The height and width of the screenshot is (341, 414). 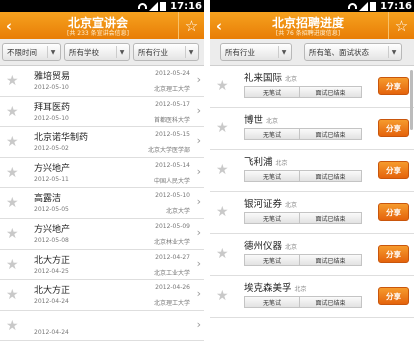 I want to click on publish-date: 2012-05-05, so click(x=51, y=210).